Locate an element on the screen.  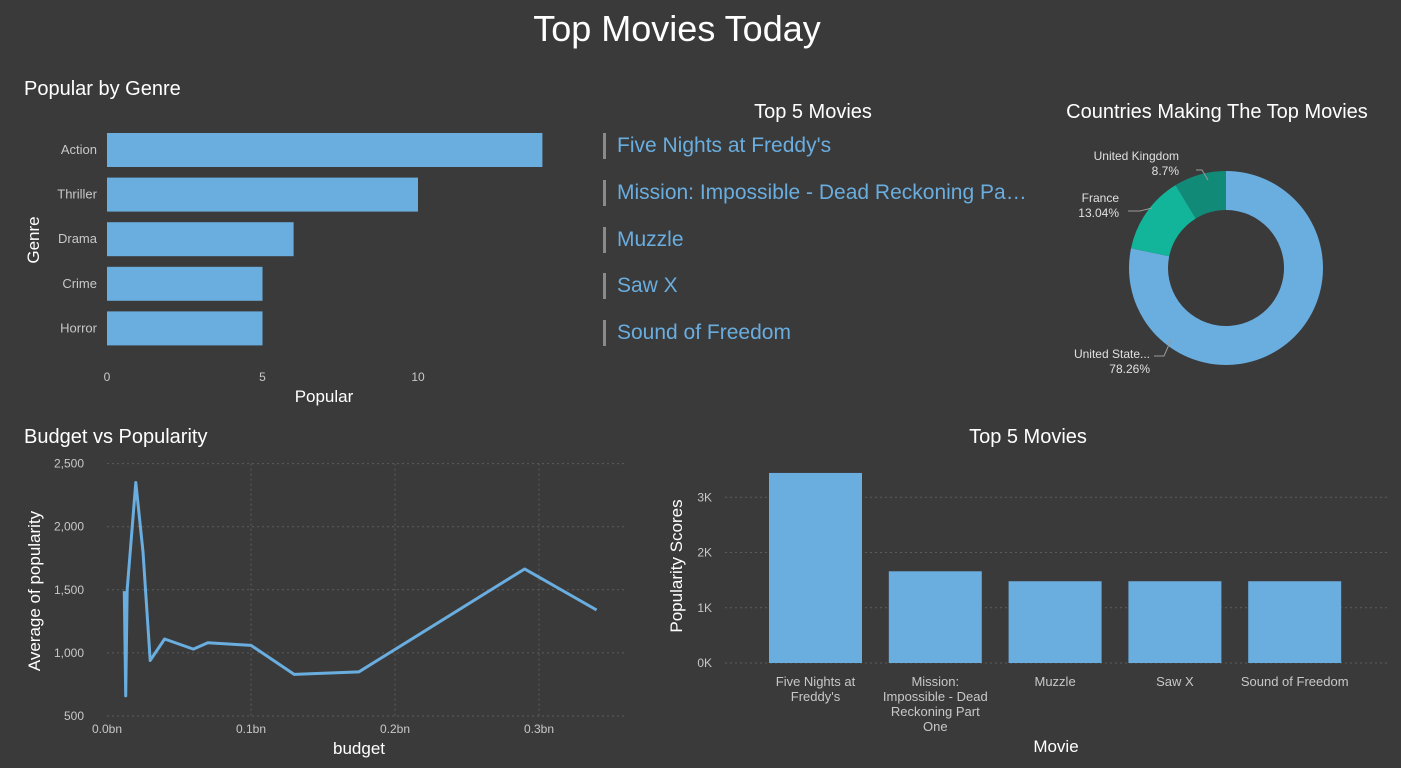
movies-chart-title: Top 5 Movies is located at coordinates (1028, 437).